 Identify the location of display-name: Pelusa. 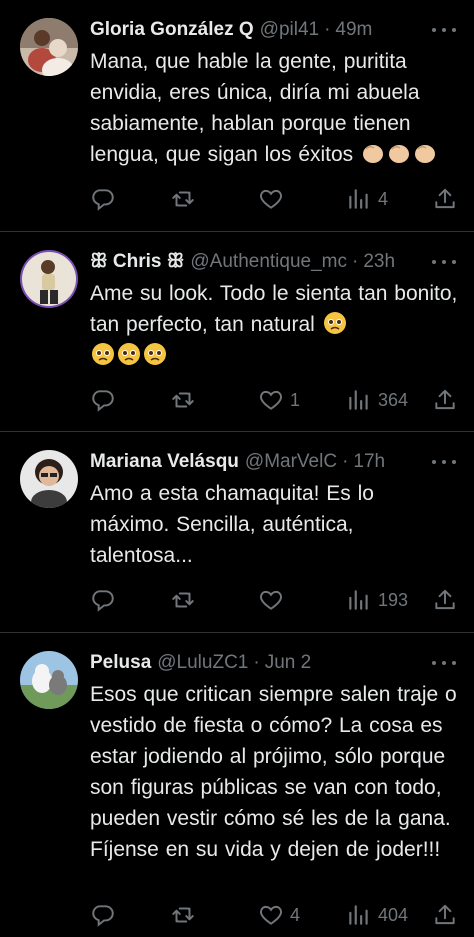
(120, 663).